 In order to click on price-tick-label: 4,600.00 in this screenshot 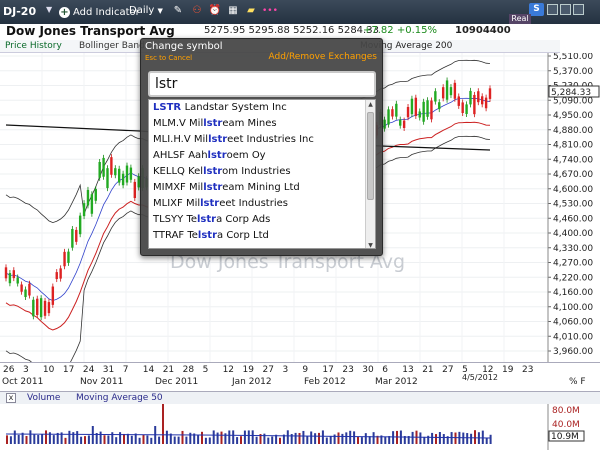, I will do `click(573, 190)`.